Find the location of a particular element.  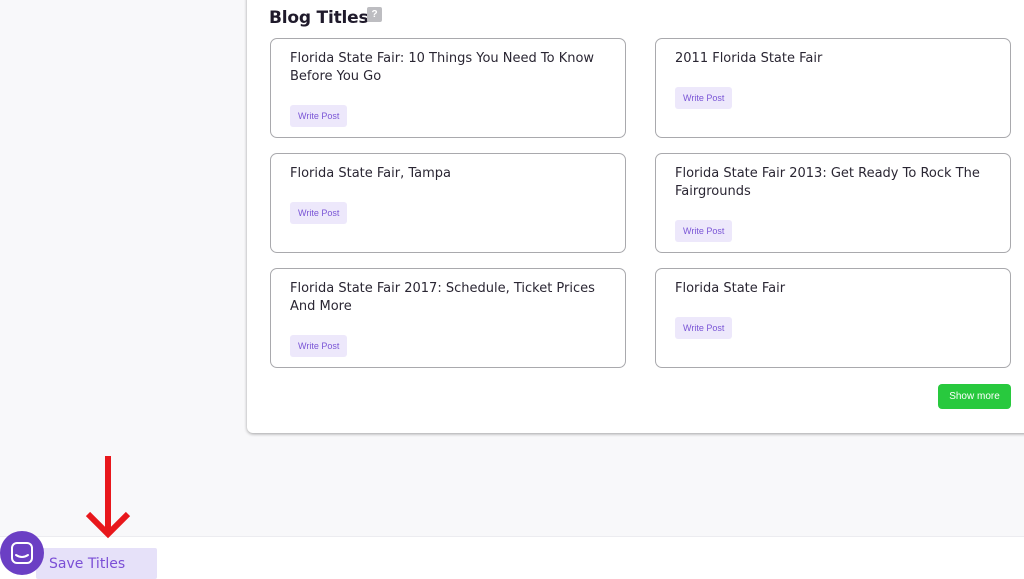

card-title: 2011 Florida State Fair is located at coordinates (749, 58).